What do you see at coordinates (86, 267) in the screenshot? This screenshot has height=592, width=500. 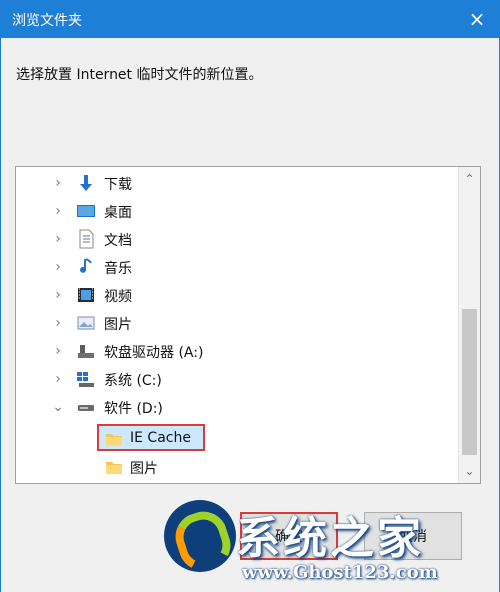 I see `music-icon` at bounding box center [86, 267].